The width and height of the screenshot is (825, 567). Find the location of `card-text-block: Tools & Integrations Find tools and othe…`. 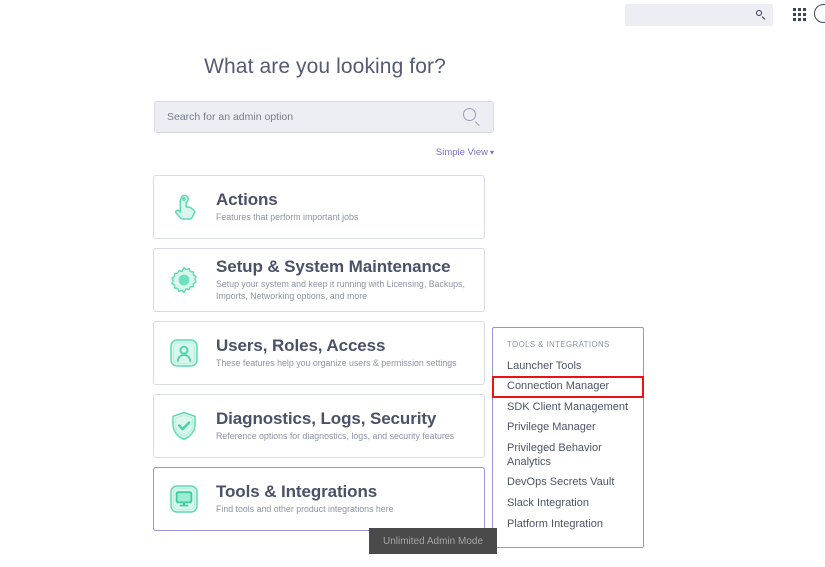

card-text-block: Tools & Integrations Find tools and othe… is located at coordinates (350, 499).